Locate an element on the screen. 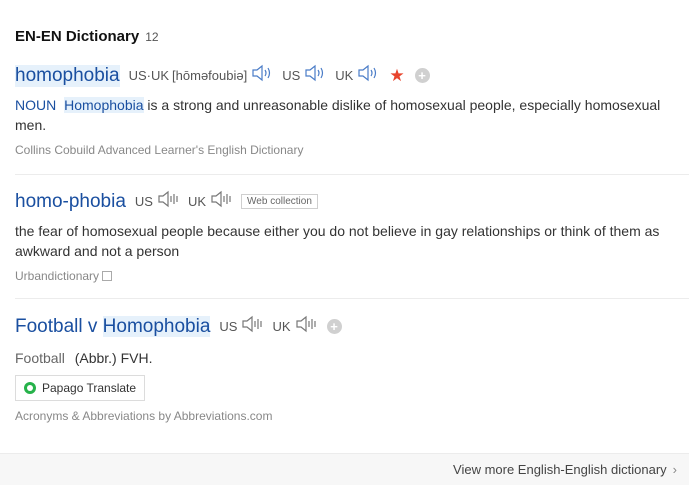 The image size is (689, 485). entry-word-part: Football v is located at coordinates (59, 326).